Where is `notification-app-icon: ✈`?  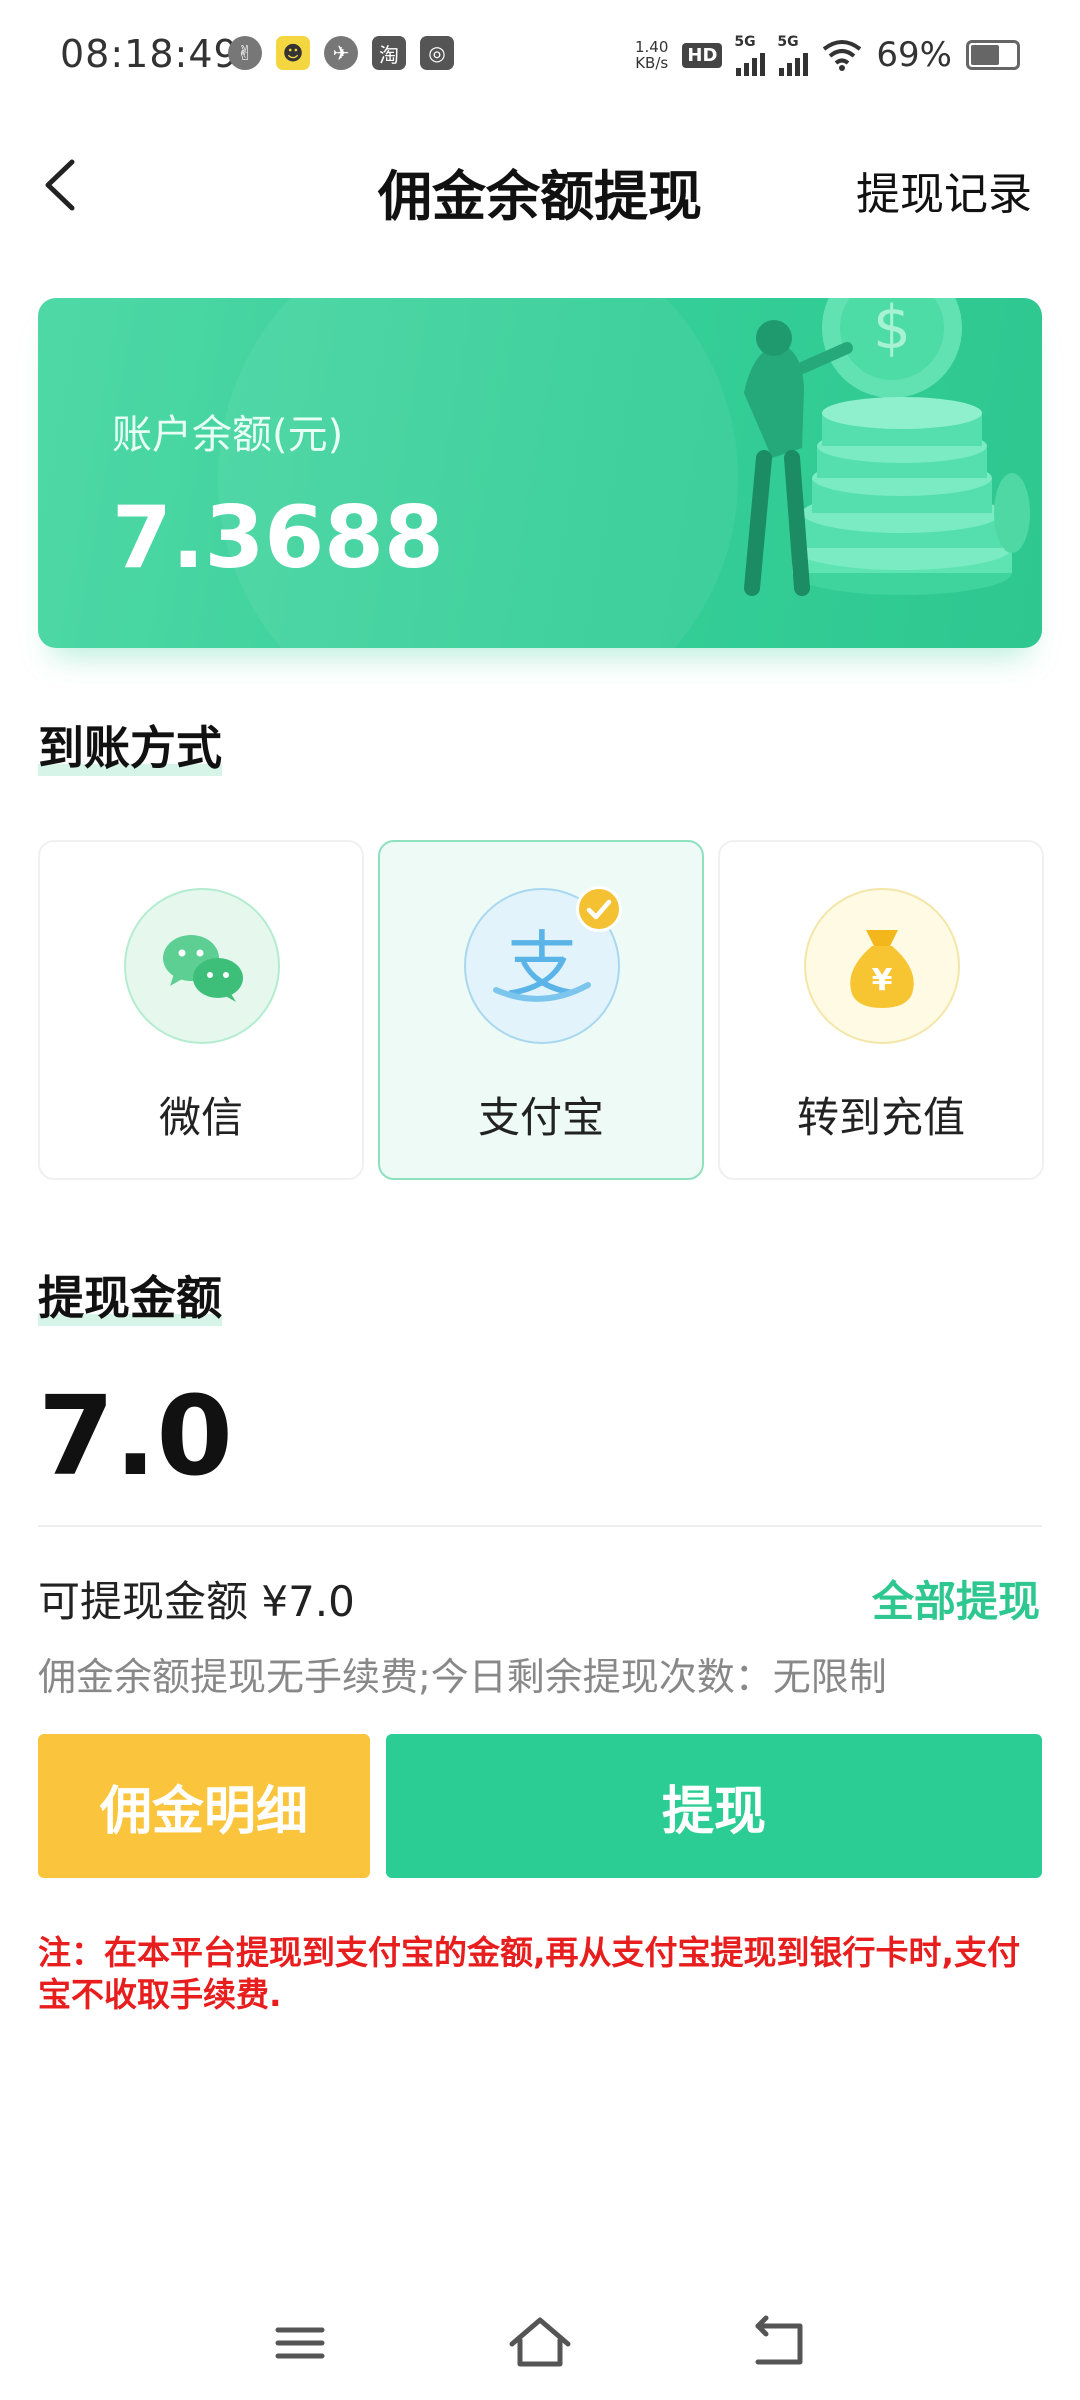
notification-app-icon: ✈ is located at coordinates (341, 53).